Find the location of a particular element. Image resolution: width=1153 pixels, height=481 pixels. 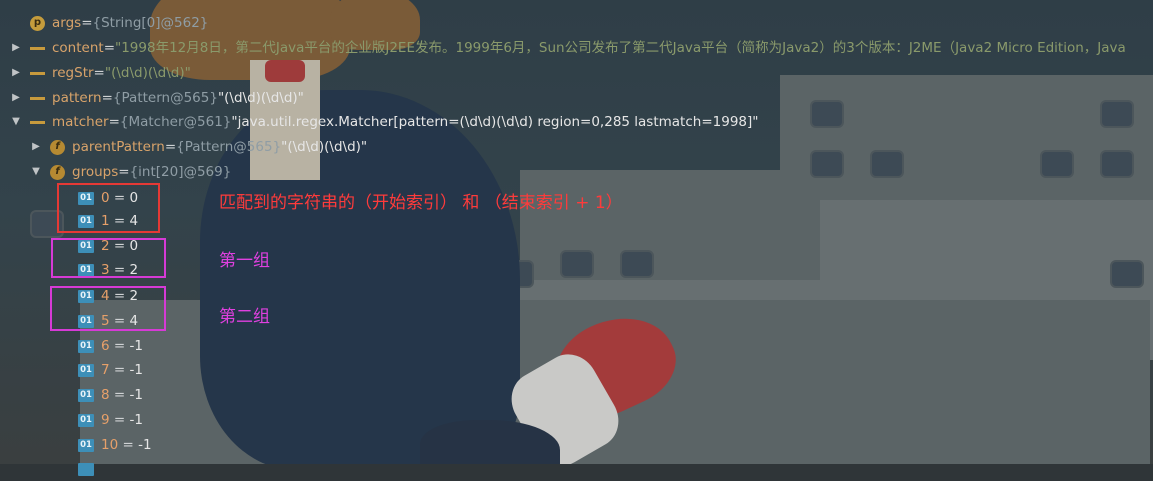

array-element-row: 01 6 = -1 is located at coordinates (110, 346).